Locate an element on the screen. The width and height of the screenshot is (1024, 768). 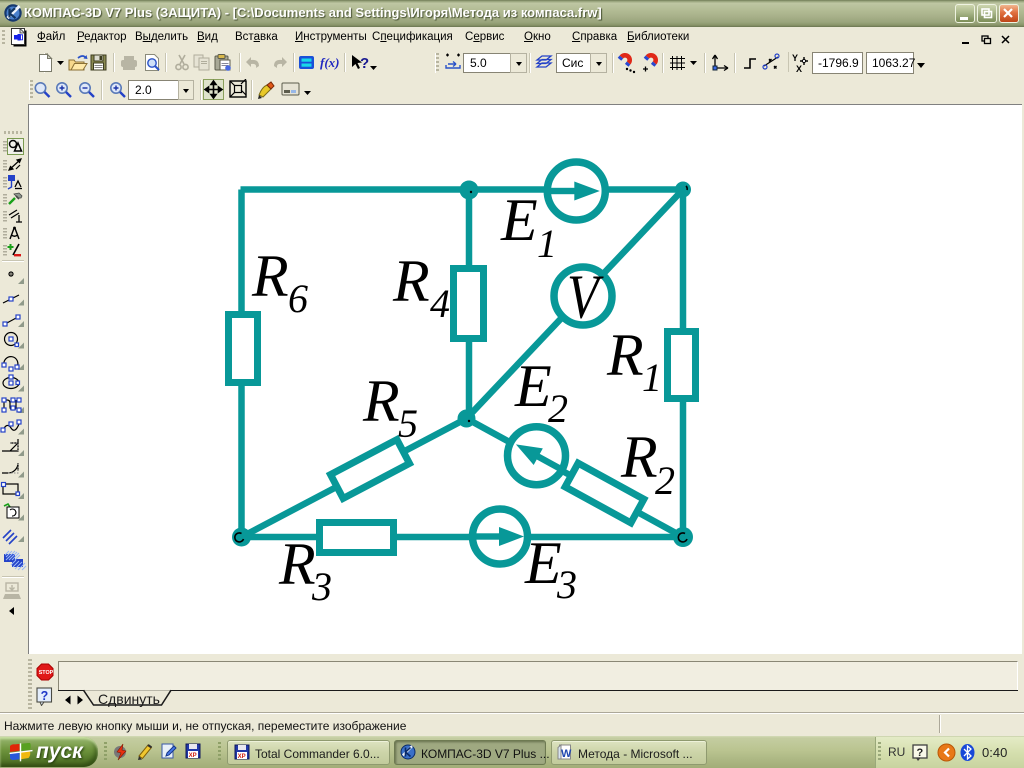
svg-text: X is located at coordinates (799, 69).